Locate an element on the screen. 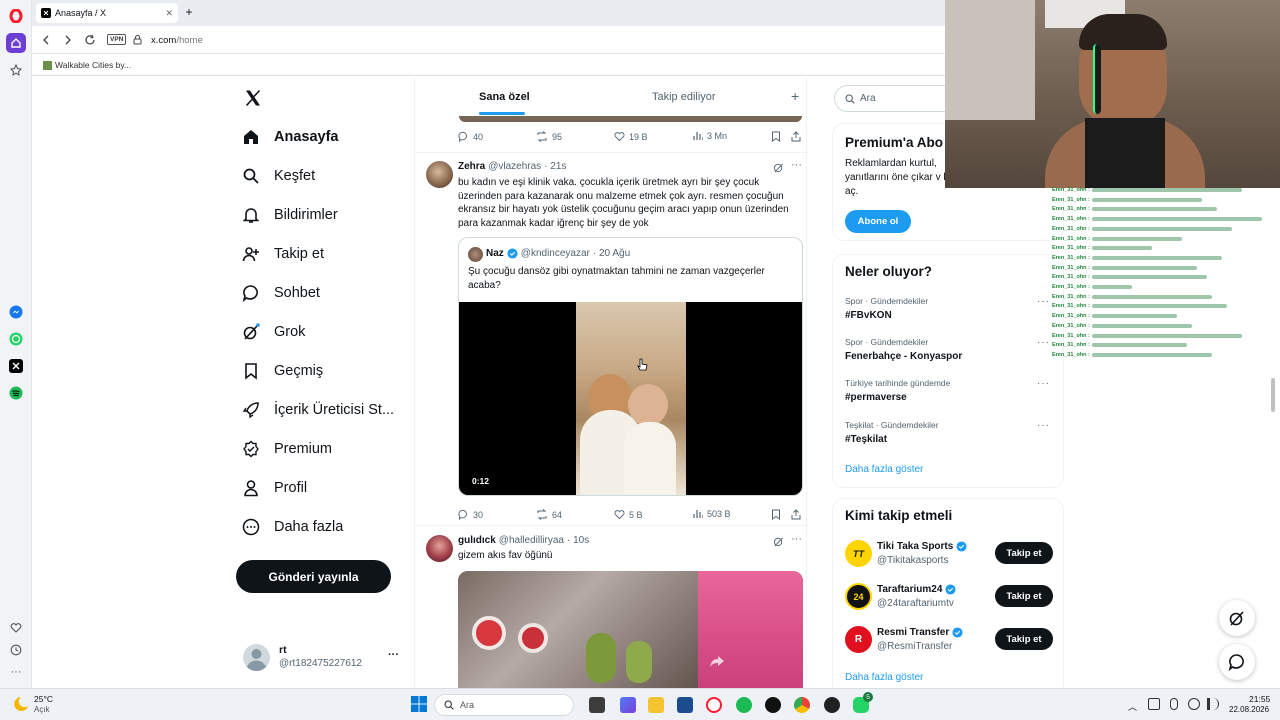  tray-wifi-icon is located at coordinates (1194, 704).